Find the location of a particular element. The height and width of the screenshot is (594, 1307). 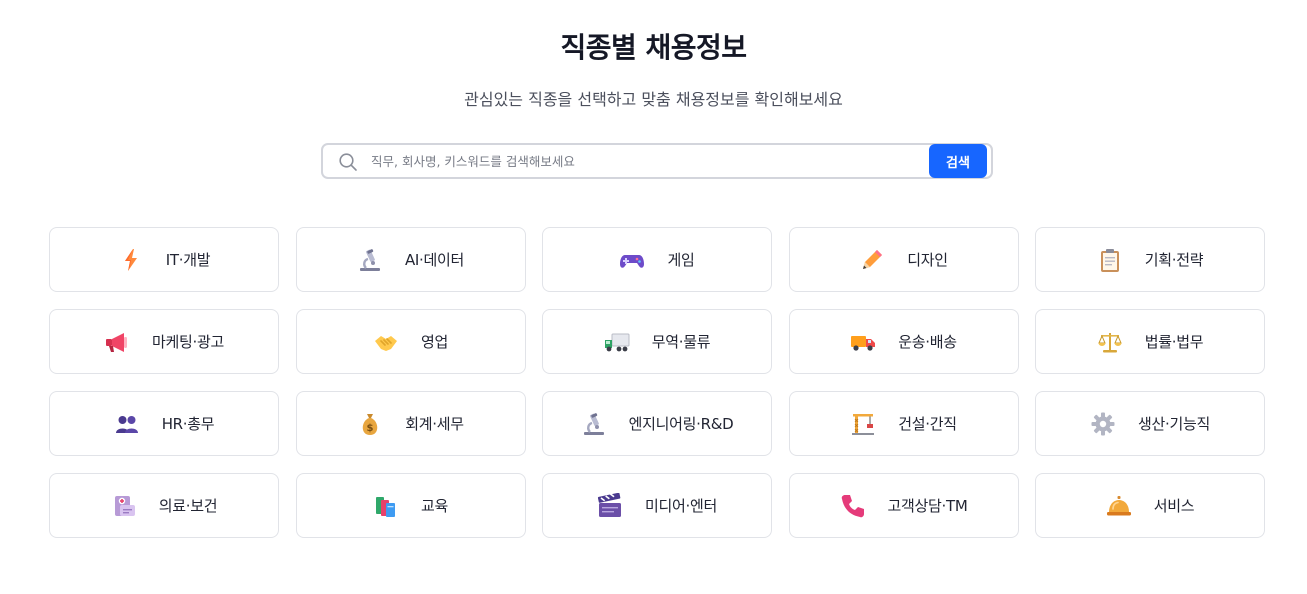

category-card: 의료·보건 is located at coordinates (164, 505).